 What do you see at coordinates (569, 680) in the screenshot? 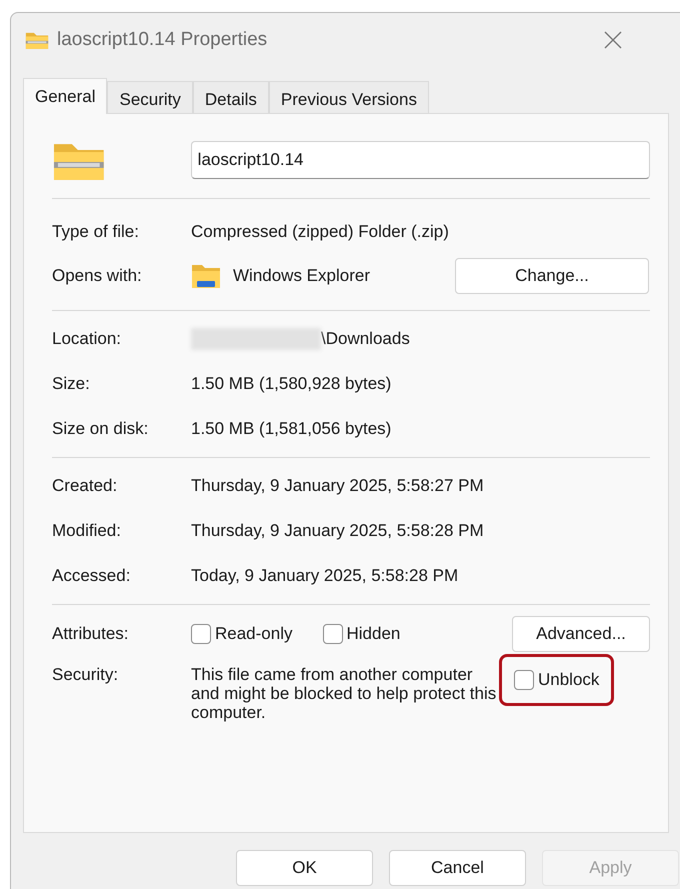
I see `checkbox-label: Unblock` at bounding box center [569, 680].